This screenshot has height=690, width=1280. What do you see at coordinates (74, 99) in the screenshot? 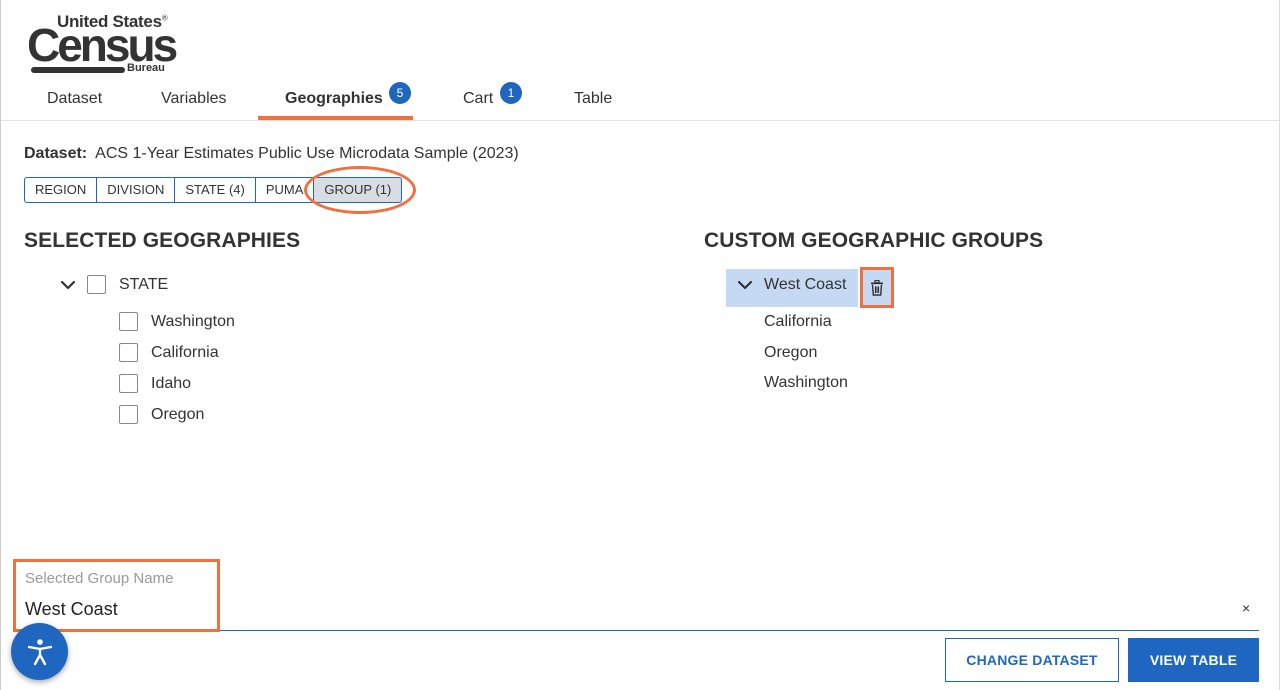
I see `tab-dataset: Dataset` at bounding box center [74, 99].